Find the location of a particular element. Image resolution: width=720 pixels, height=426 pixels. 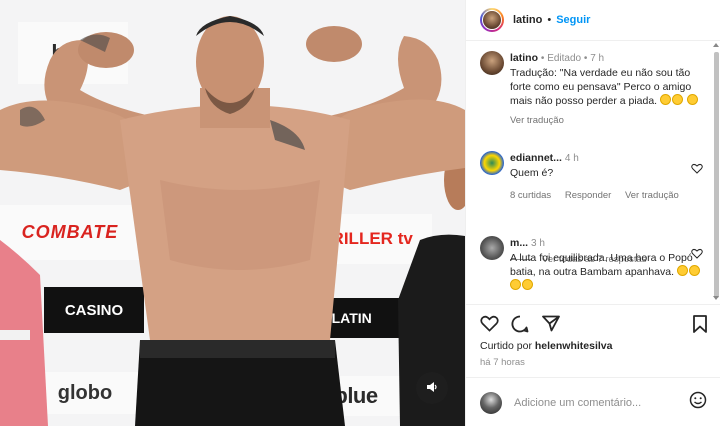

add-comment-bar is located at coordinates (593, 401).